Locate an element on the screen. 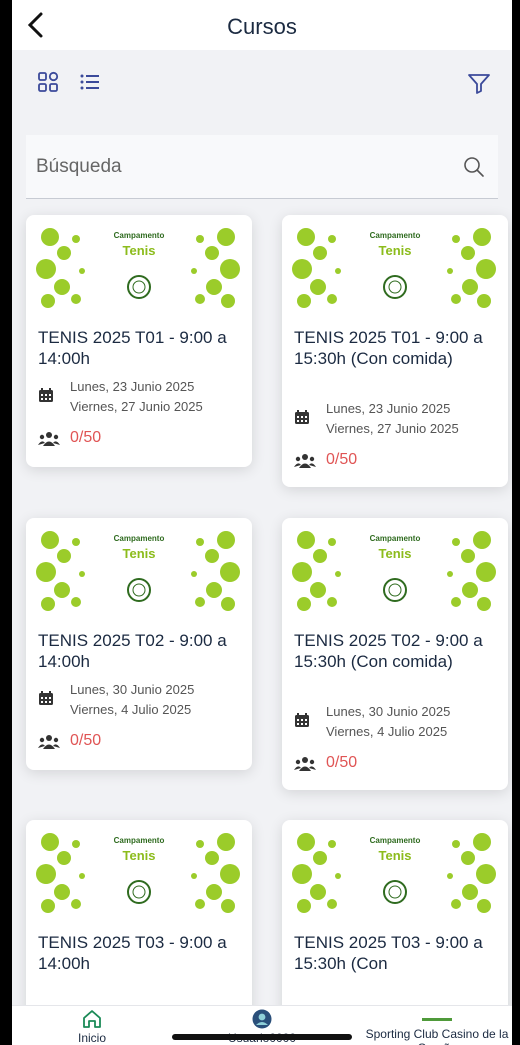  tab-club-label: Sporting Club Casino de la Coruña is located at coordinates (437, 1036).